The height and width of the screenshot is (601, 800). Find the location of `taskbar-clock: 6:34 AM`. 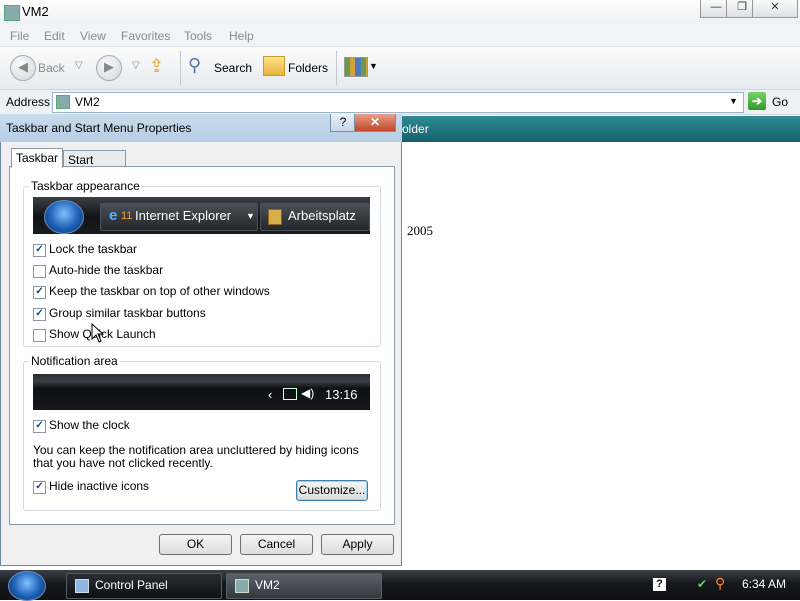

taskbar-clock: 6:34 AM is located at coordinates (764, 584).